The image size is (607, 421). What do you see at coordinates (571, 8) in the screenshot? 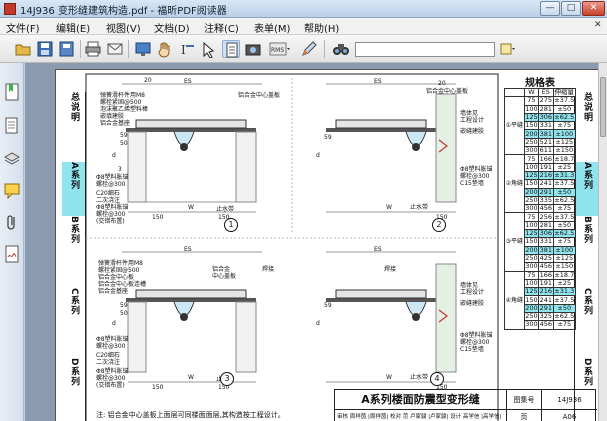
I see `maximize-button: □` at bounding box center [571, 8].